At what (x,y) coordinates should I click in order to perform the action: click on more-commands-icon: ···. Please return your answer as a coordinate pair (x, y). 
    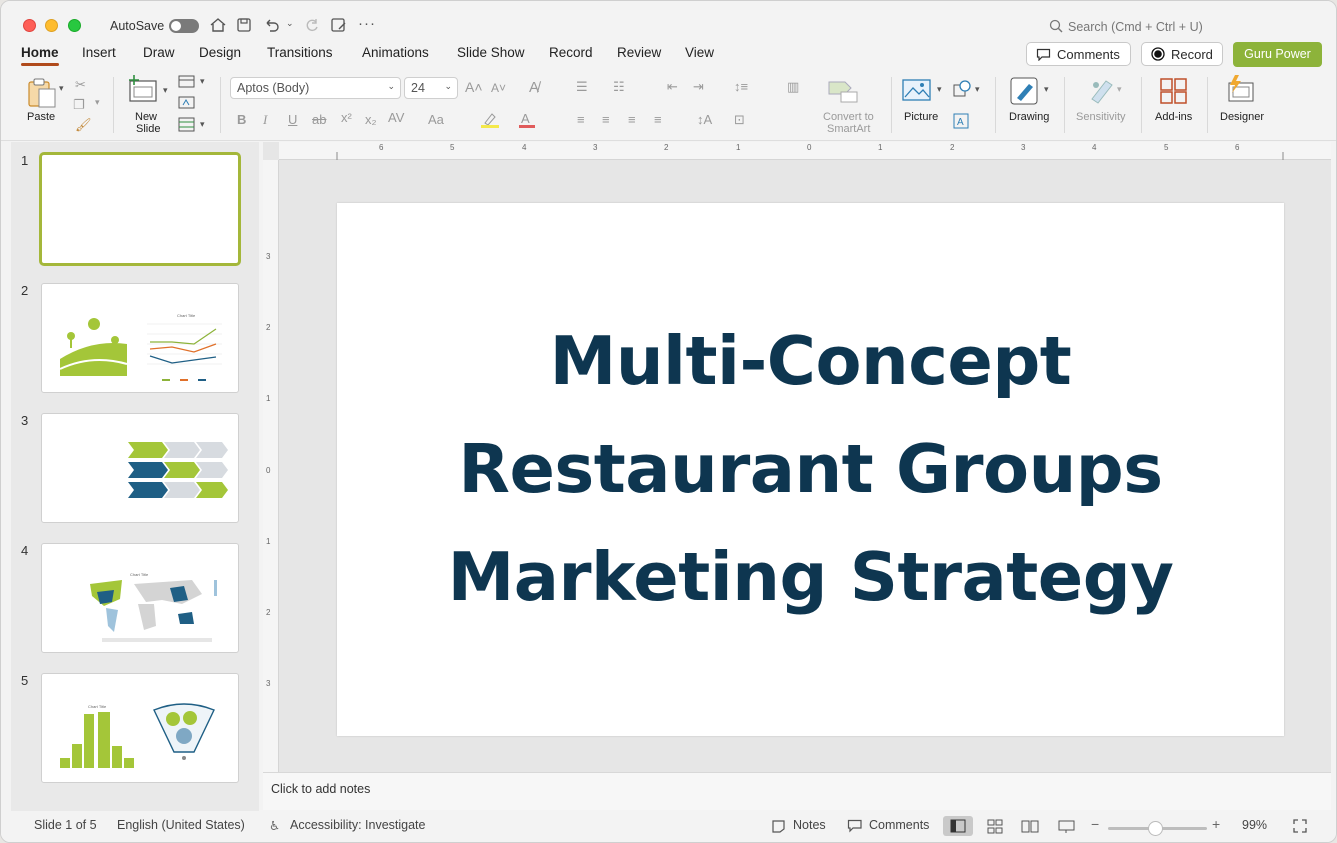
    Looking at the image, I should click on (367, 23).